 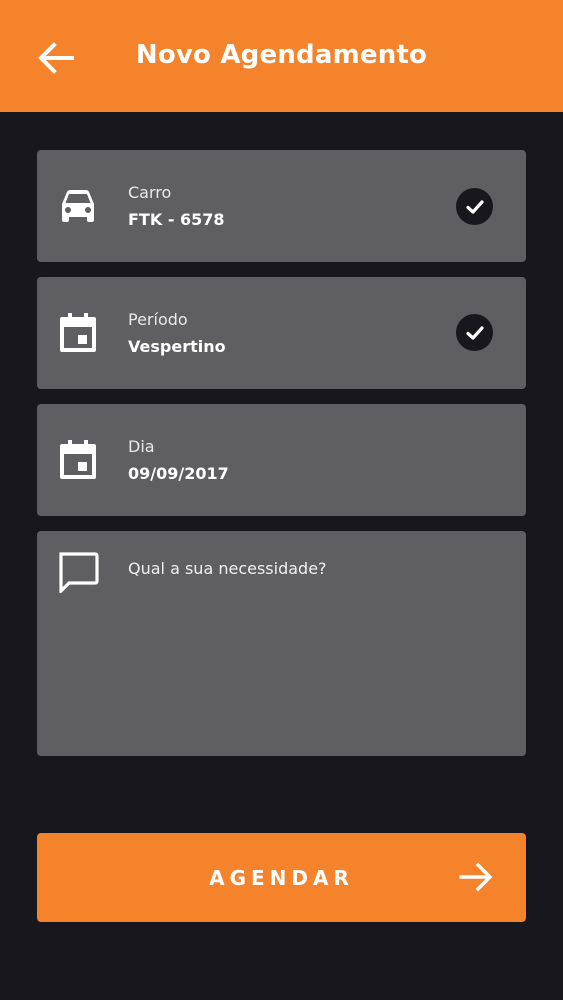 I want to click on car-value: FTK - 6578, so click(x=176, y=219).